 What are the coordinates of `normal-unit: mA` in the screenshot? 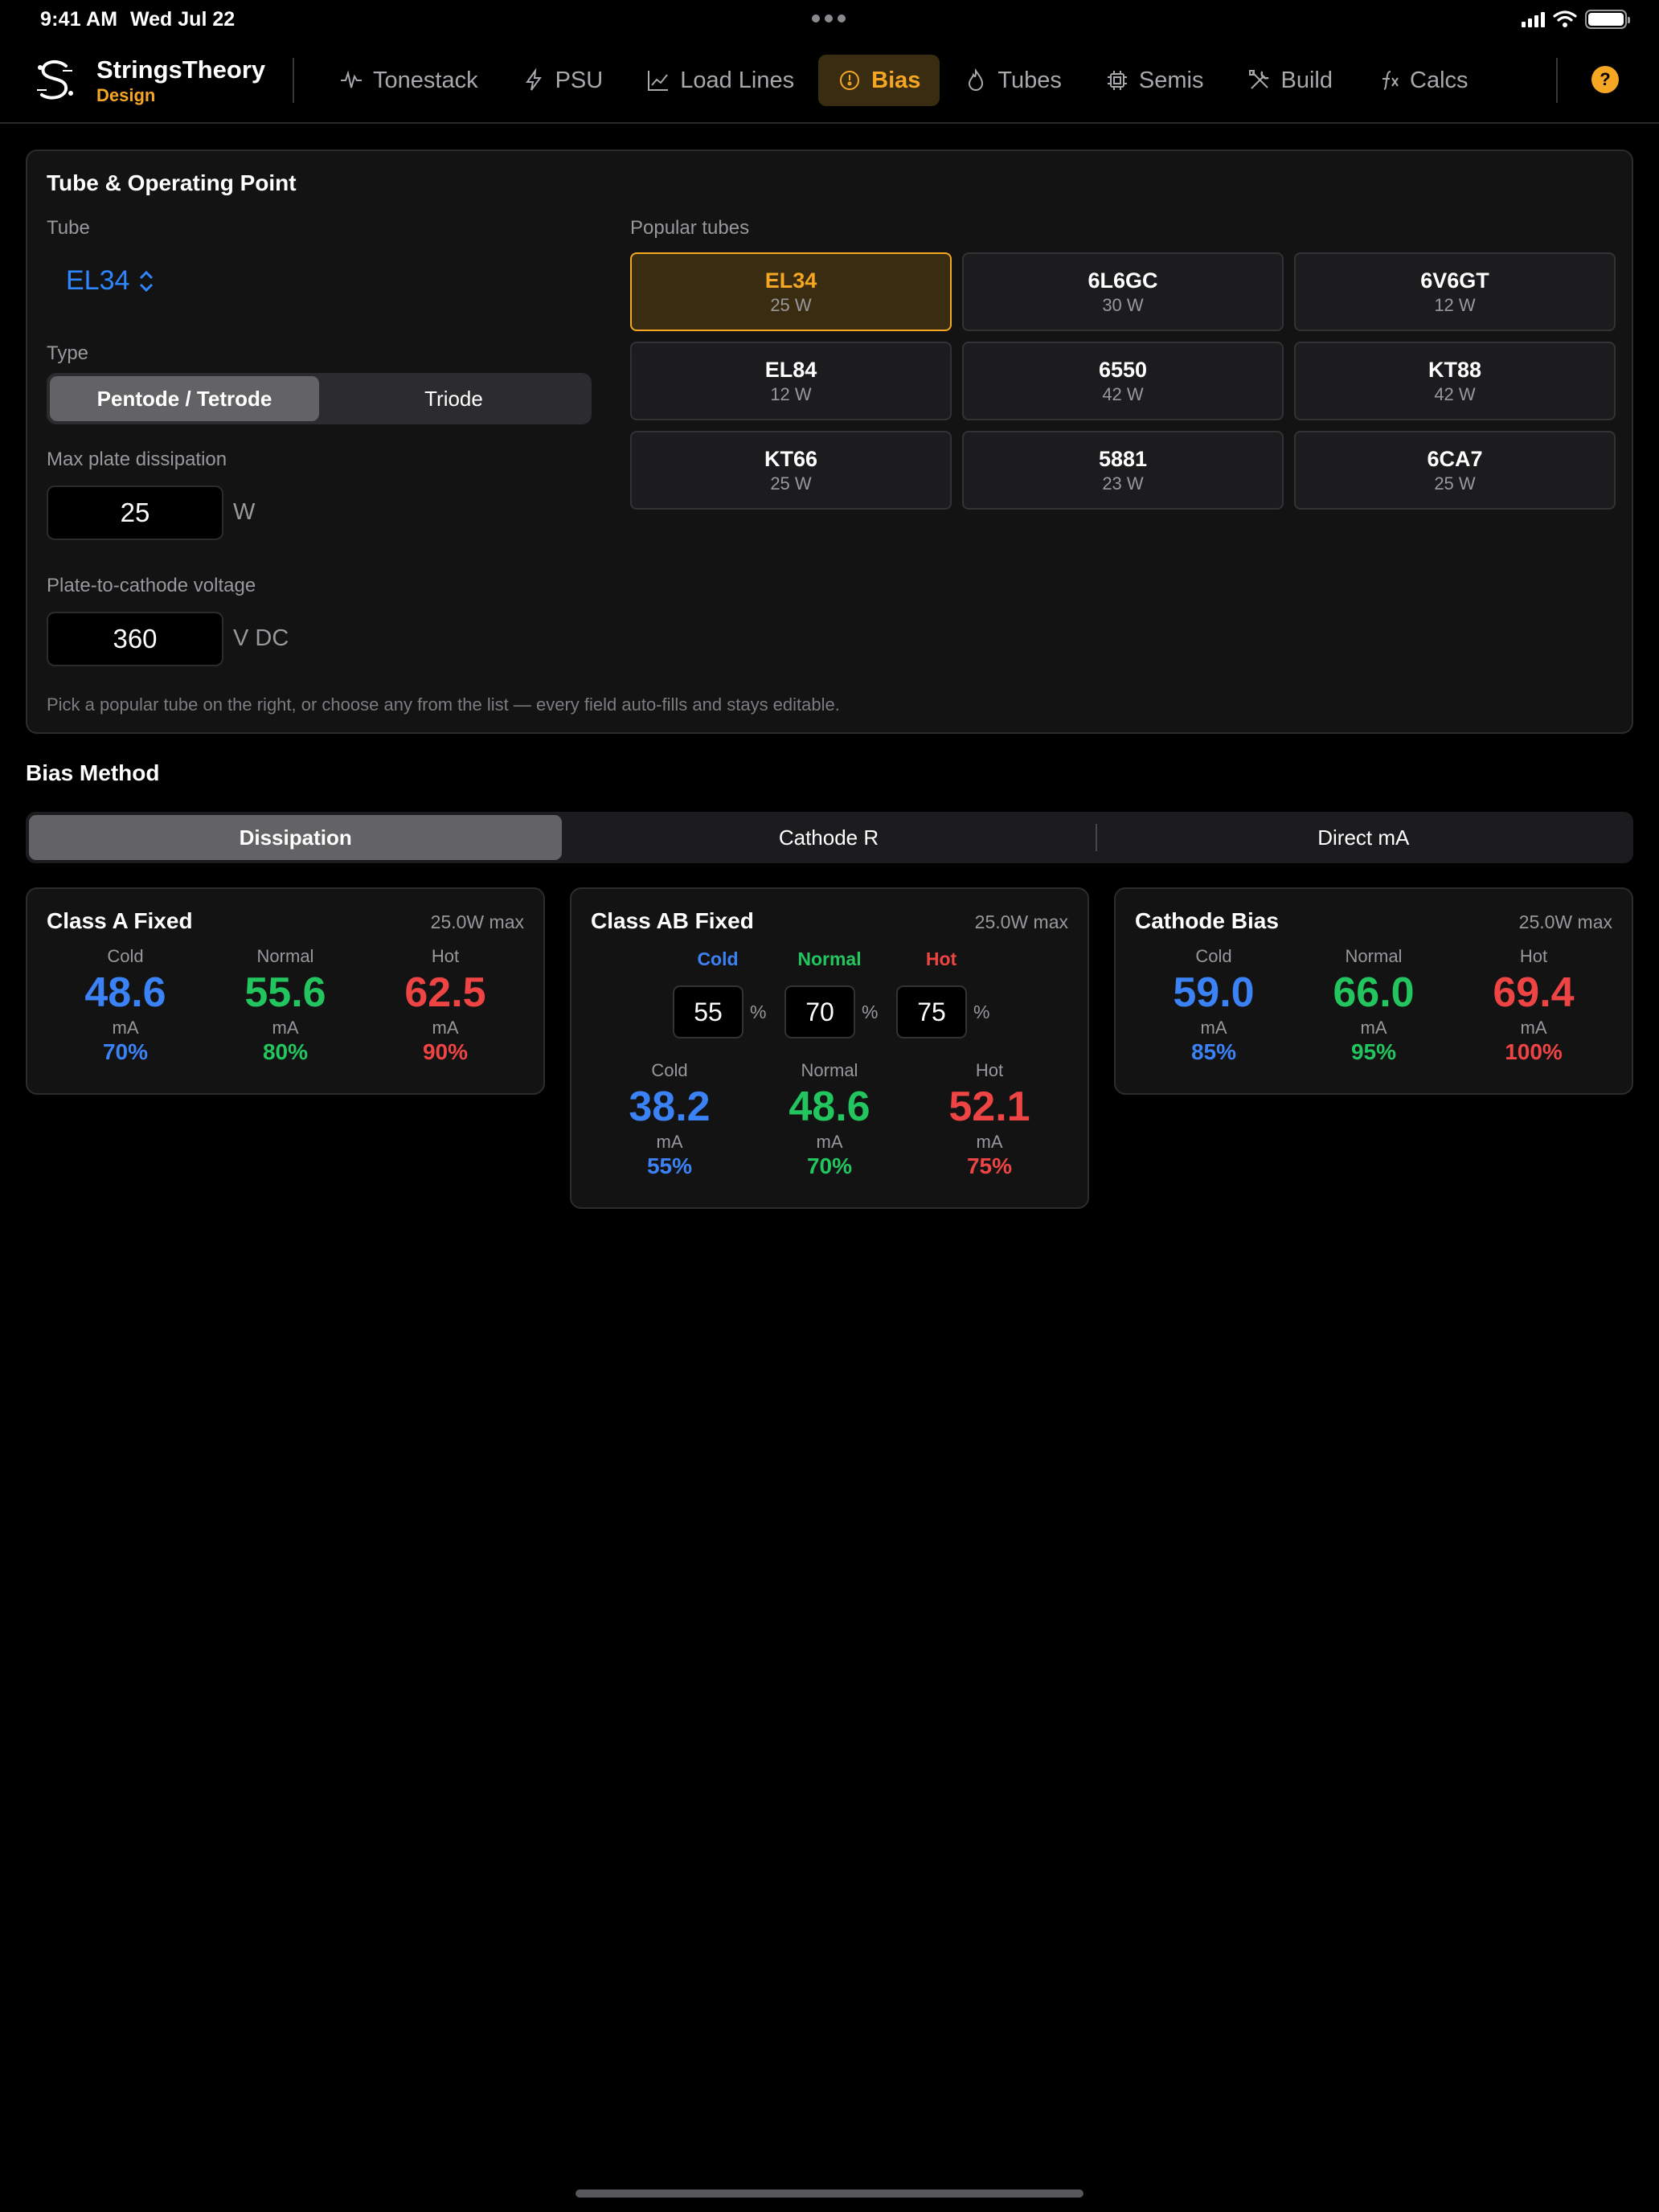 It's located at (829, 1142).